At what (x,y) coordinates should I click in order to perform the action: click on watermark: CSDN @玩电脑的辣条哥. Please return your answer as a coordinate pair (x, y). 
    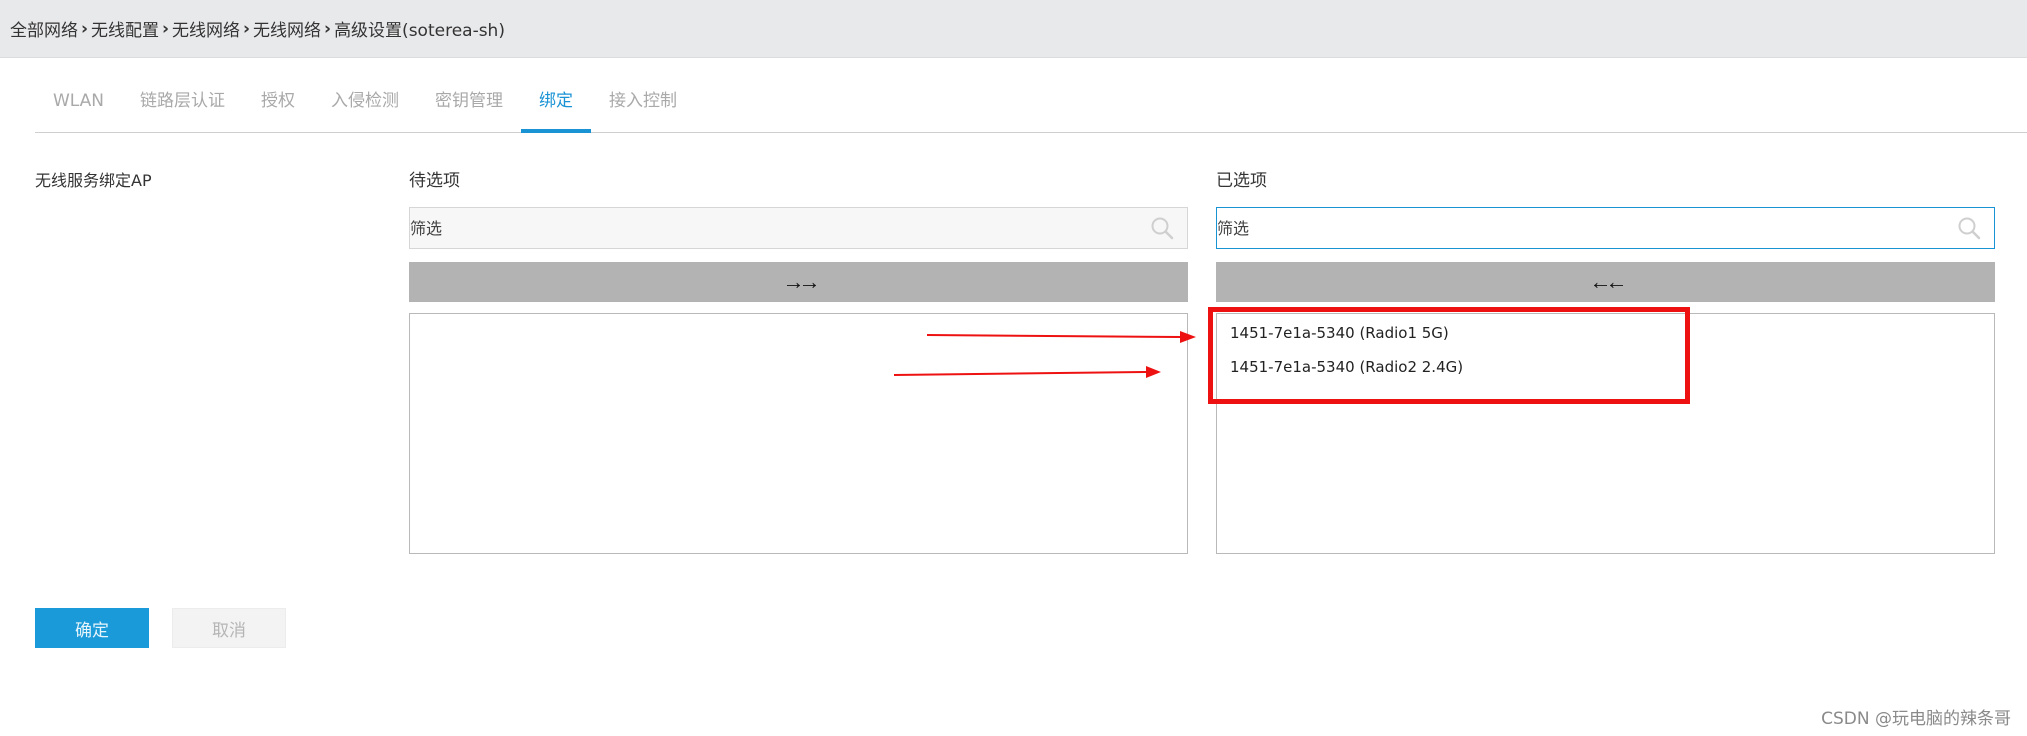
    Looking at the image, I should click on (1916, 719).